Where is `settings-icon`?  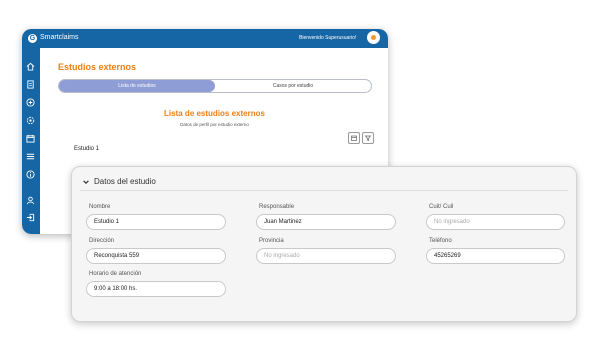
settings-icon is located at coordinates (30, 120).